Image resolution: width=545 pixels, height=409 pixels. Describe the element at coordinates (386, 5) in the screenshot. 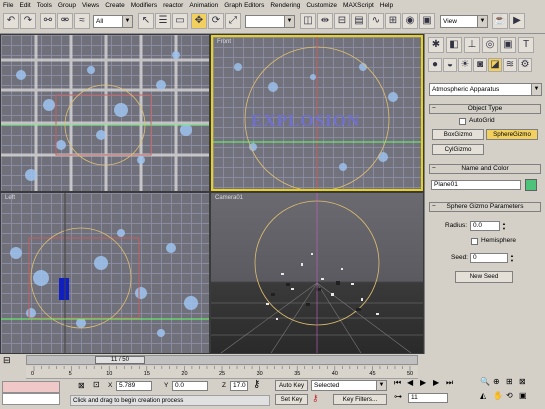

I see `menu-help: Help` at that location.